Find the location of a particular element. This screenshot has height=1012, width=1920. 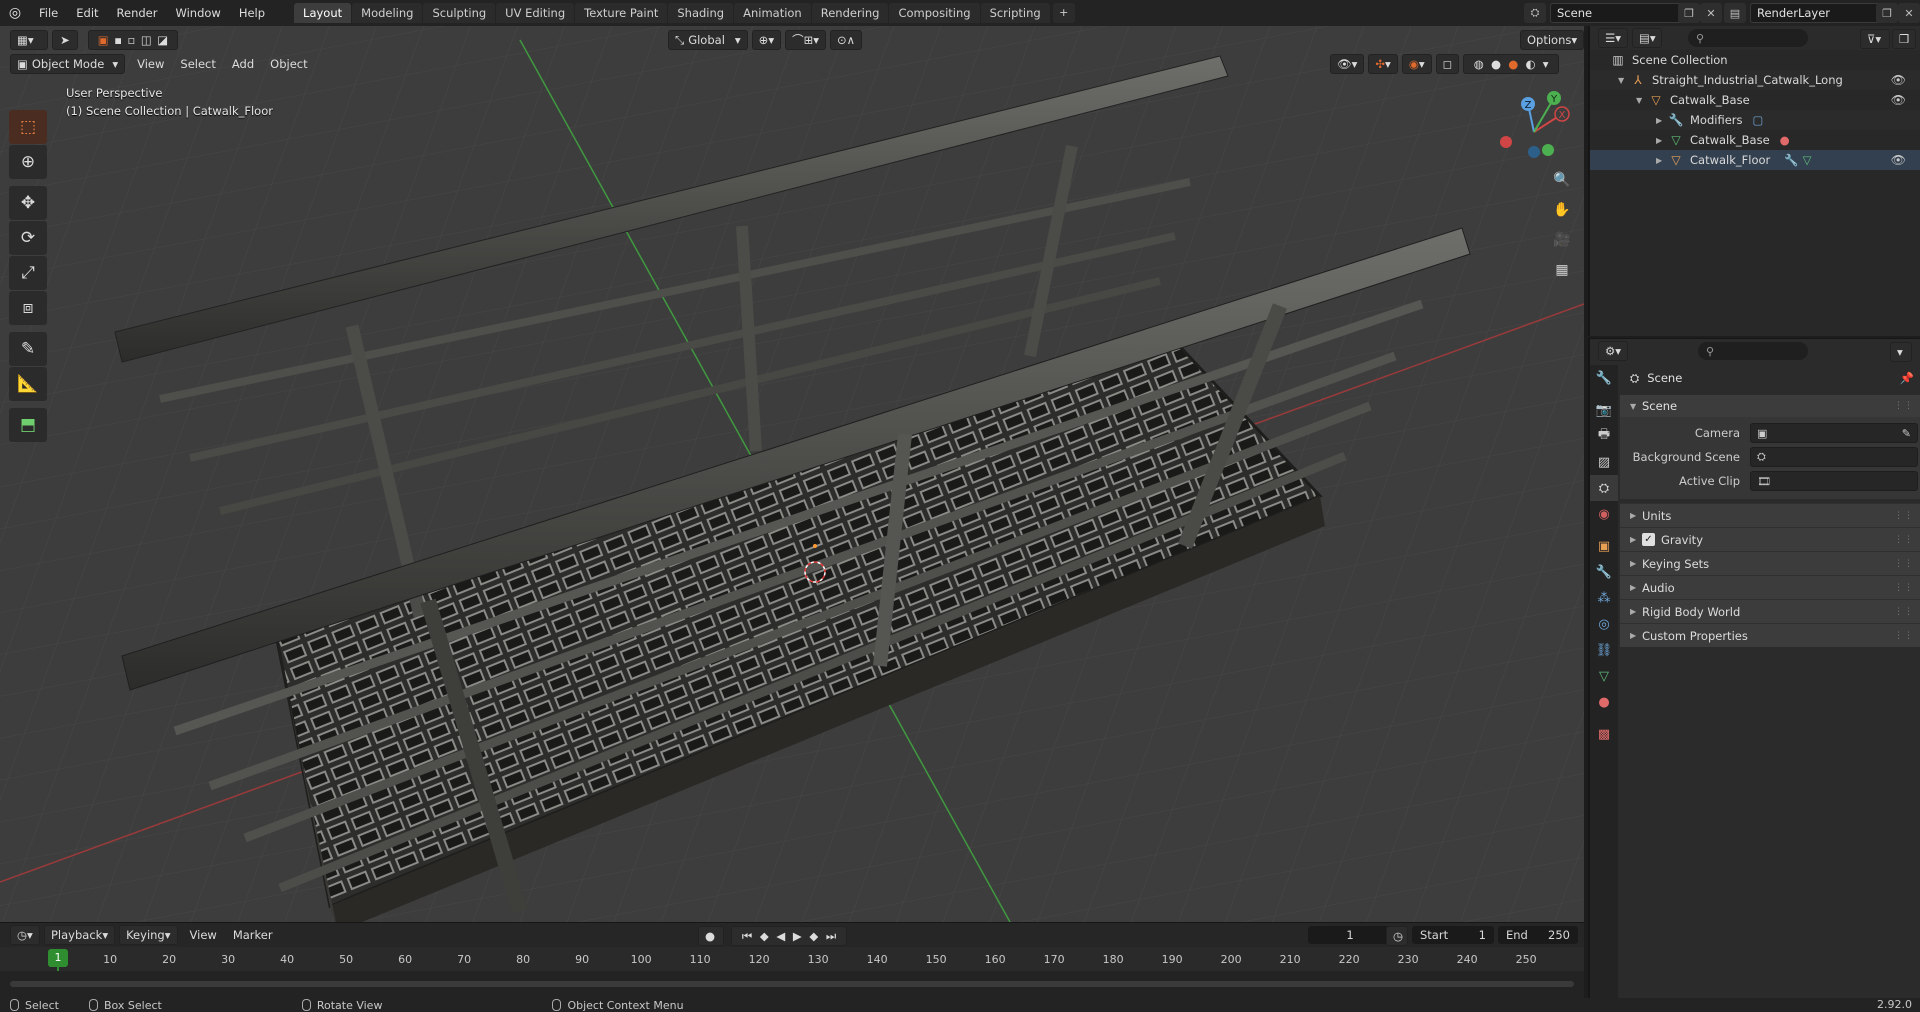

select-box-tool-icon: ⬚ is located at coordinates (28, 127).